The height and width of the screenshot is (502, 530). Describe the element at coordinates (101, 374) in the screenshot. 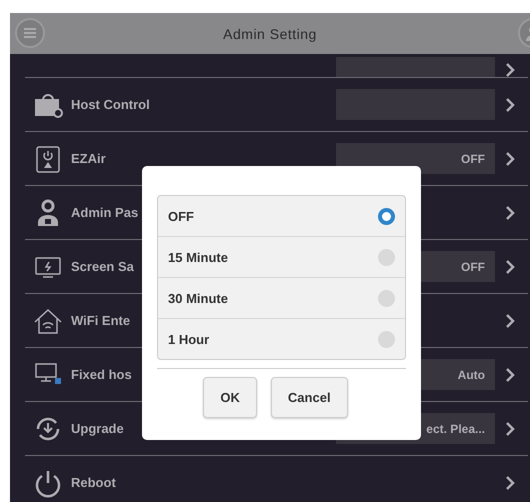

I see `row-label: Fixed hos` at that location.